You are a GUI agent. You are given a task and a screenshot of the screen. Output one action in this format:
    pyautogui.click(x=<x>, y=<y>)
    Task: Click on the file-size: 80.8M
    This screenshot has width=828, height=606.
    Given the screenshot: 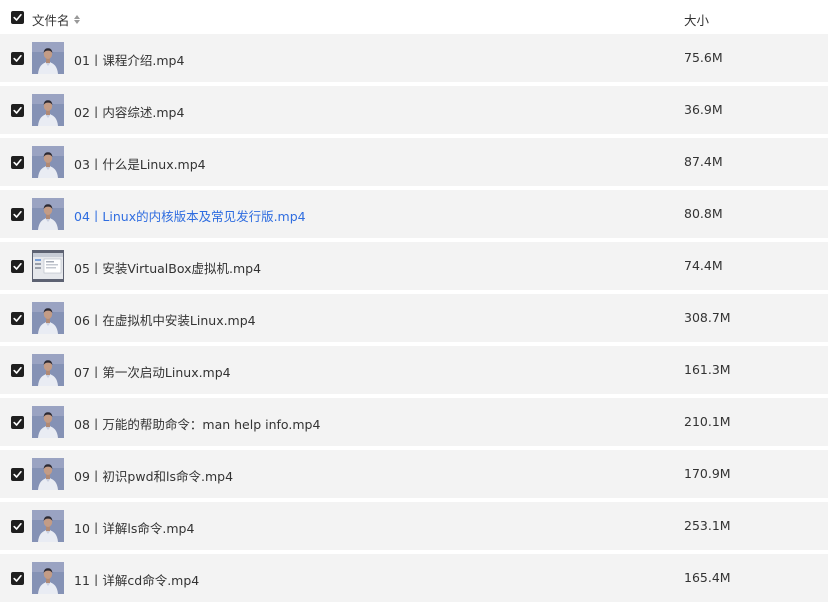 What is the action you would take?
    pyautogui.click(x=703, y=213)
    